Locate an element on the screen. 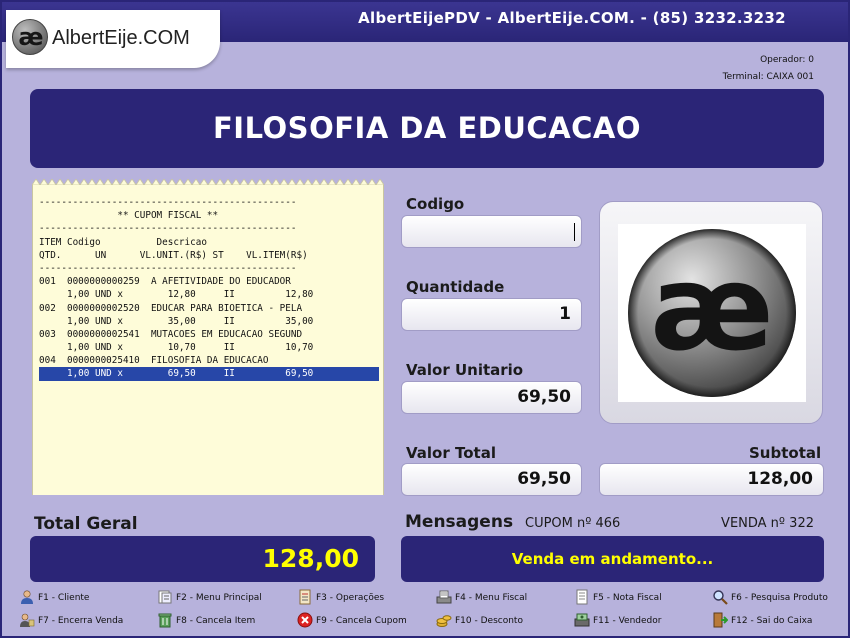  receipt-line: 004 0000000025410 FILOSOFIA DA EDUCACAO is located at coordinates (209, 360).